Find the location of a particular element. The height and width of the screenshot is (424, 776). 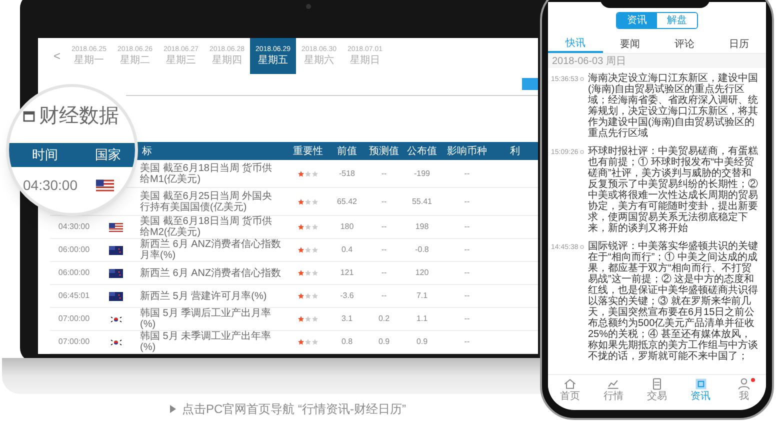

nav-item: 首页 is located at coordinates (570, 389).